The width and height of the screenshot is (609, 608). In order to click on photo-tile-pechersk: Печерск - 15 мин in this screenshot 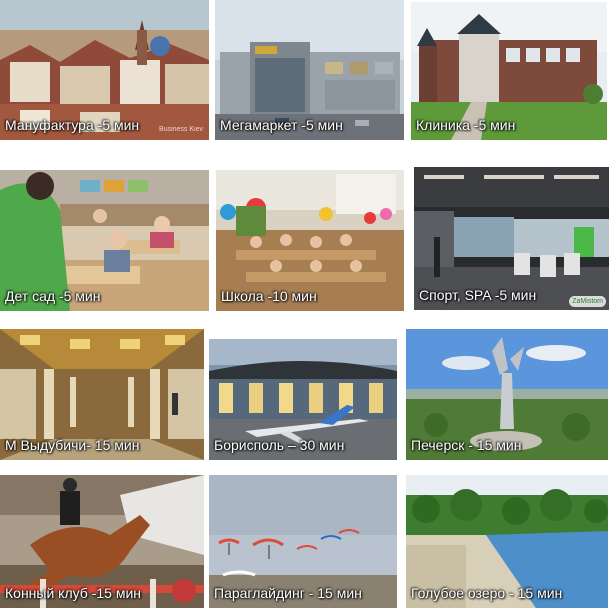, I will do `click(507, 394)`.